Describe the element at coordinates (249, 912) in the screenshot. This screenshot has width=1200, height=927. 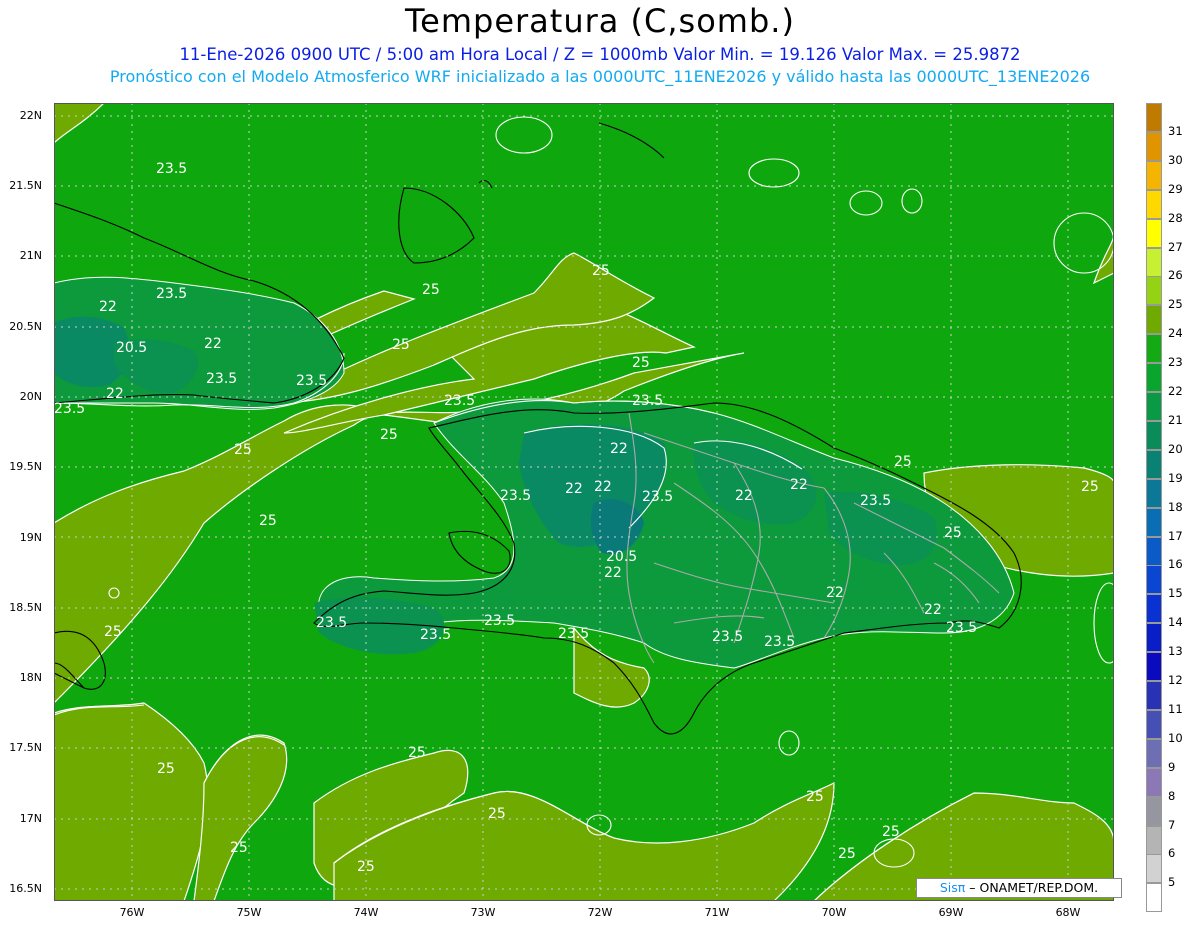
I see `lon-label: 75W` at that location.